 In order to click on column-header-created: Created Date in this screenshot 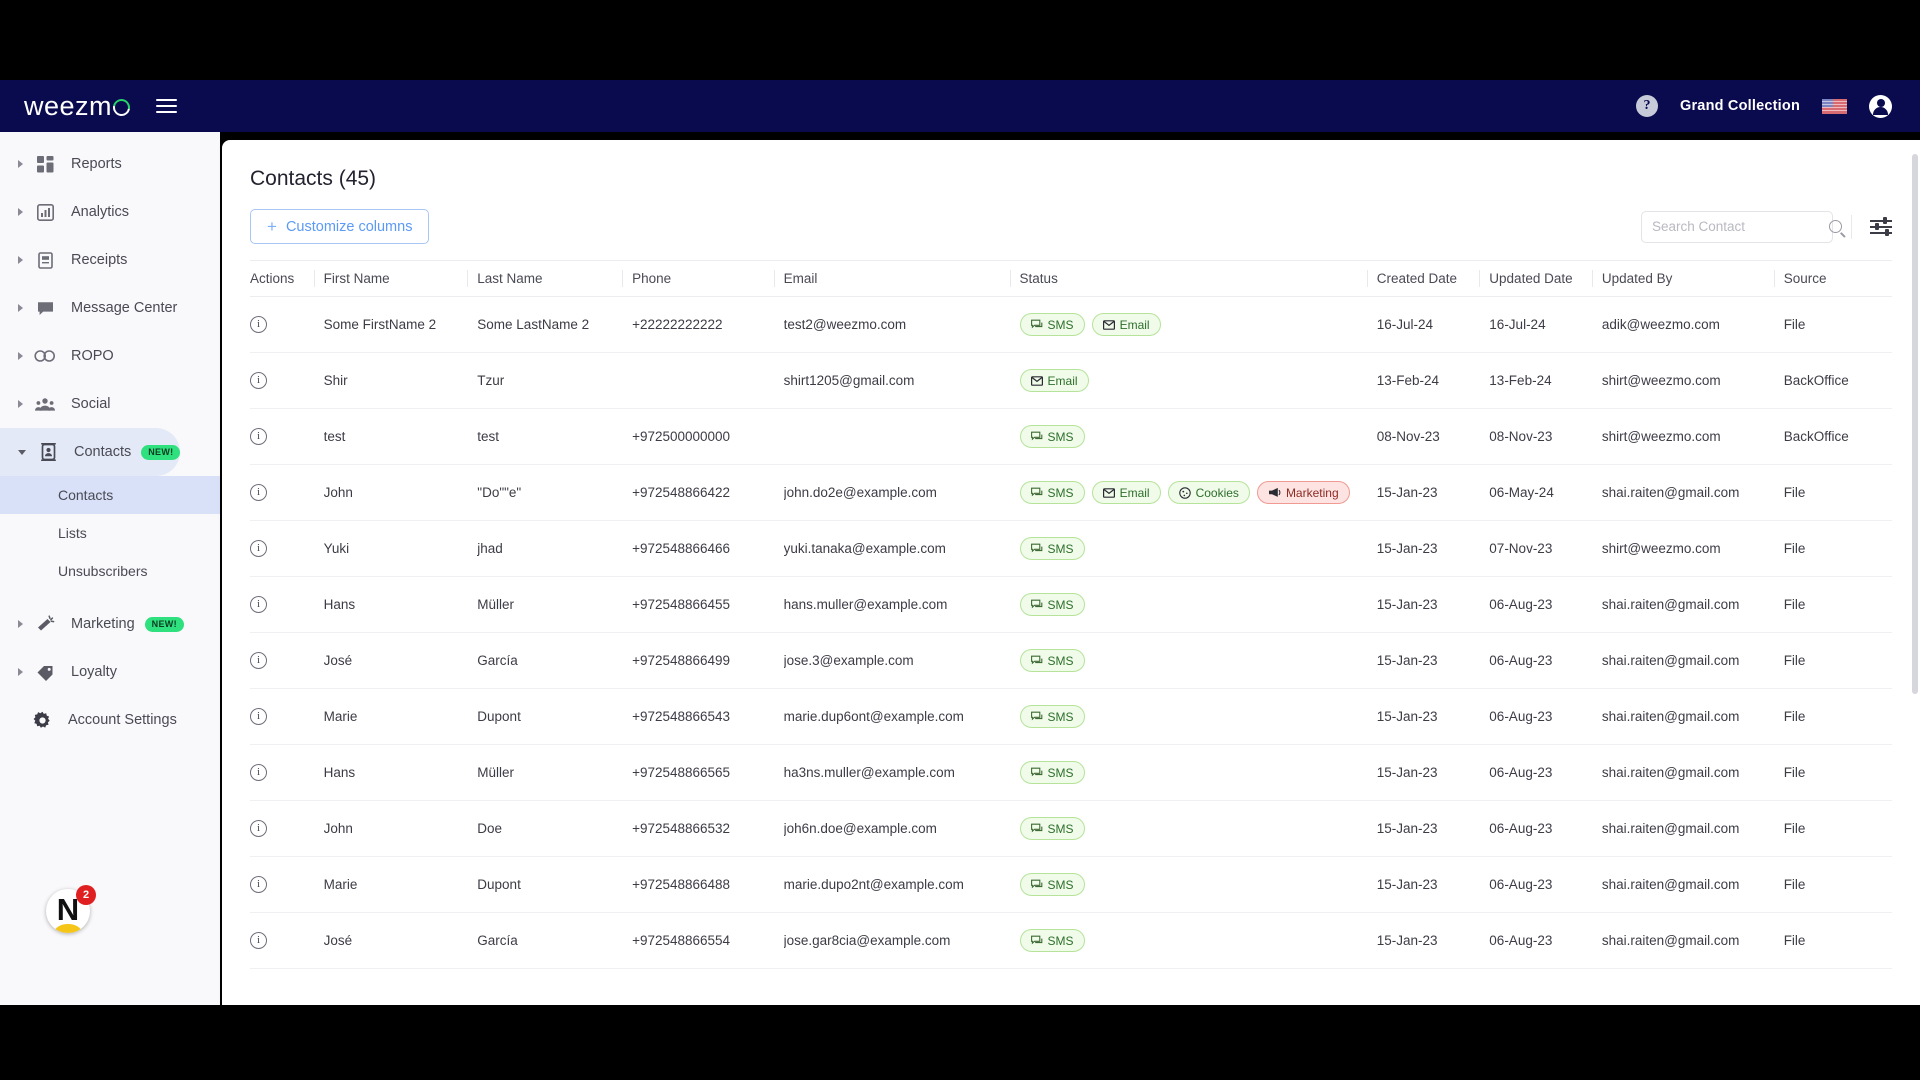, I will do `click(1428, 278)`.